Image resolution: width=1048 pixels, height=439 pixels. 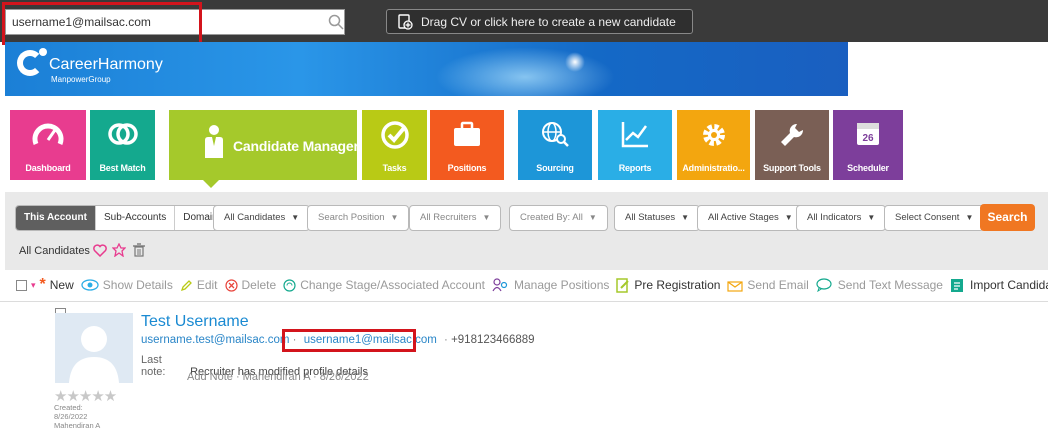 What do you see at coordinates (48, 134) in the screenshot?
I see `gauge-icon` at bounding box center [48, 134].